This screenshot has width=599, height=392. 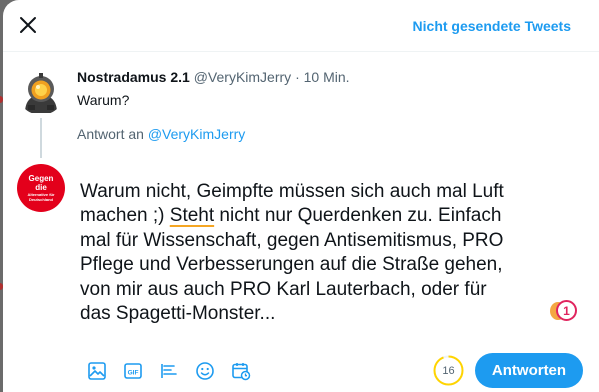 I want to click on poll-button, so click(x=169, y=371).